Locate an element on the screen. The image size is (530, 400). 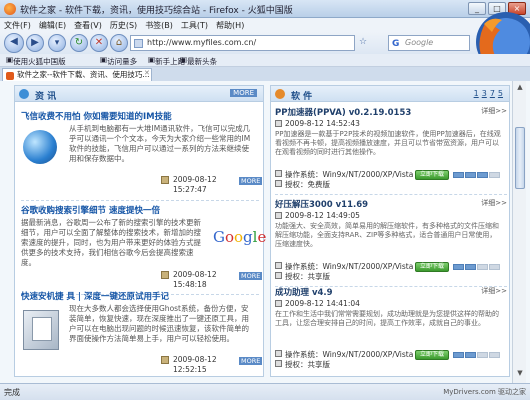
forward-arrow-icon: ▶ is located at coordinates (35, 42).